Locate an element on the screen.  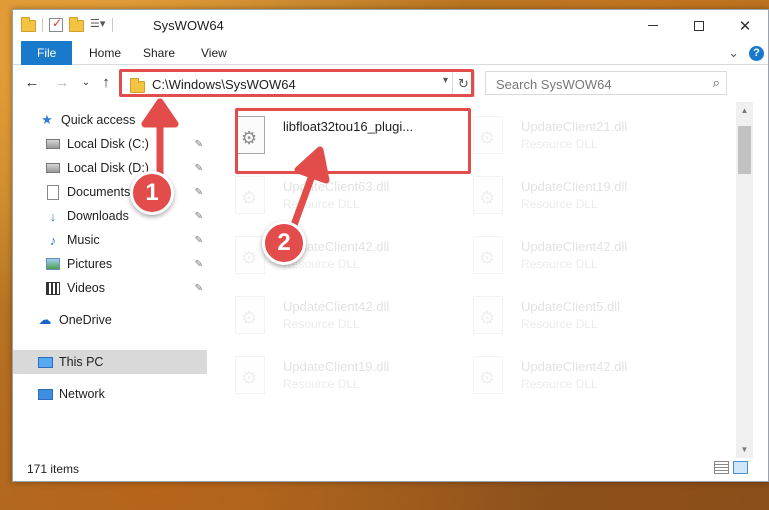
step-2-badge: 2 is located at coordinates (284, 243).